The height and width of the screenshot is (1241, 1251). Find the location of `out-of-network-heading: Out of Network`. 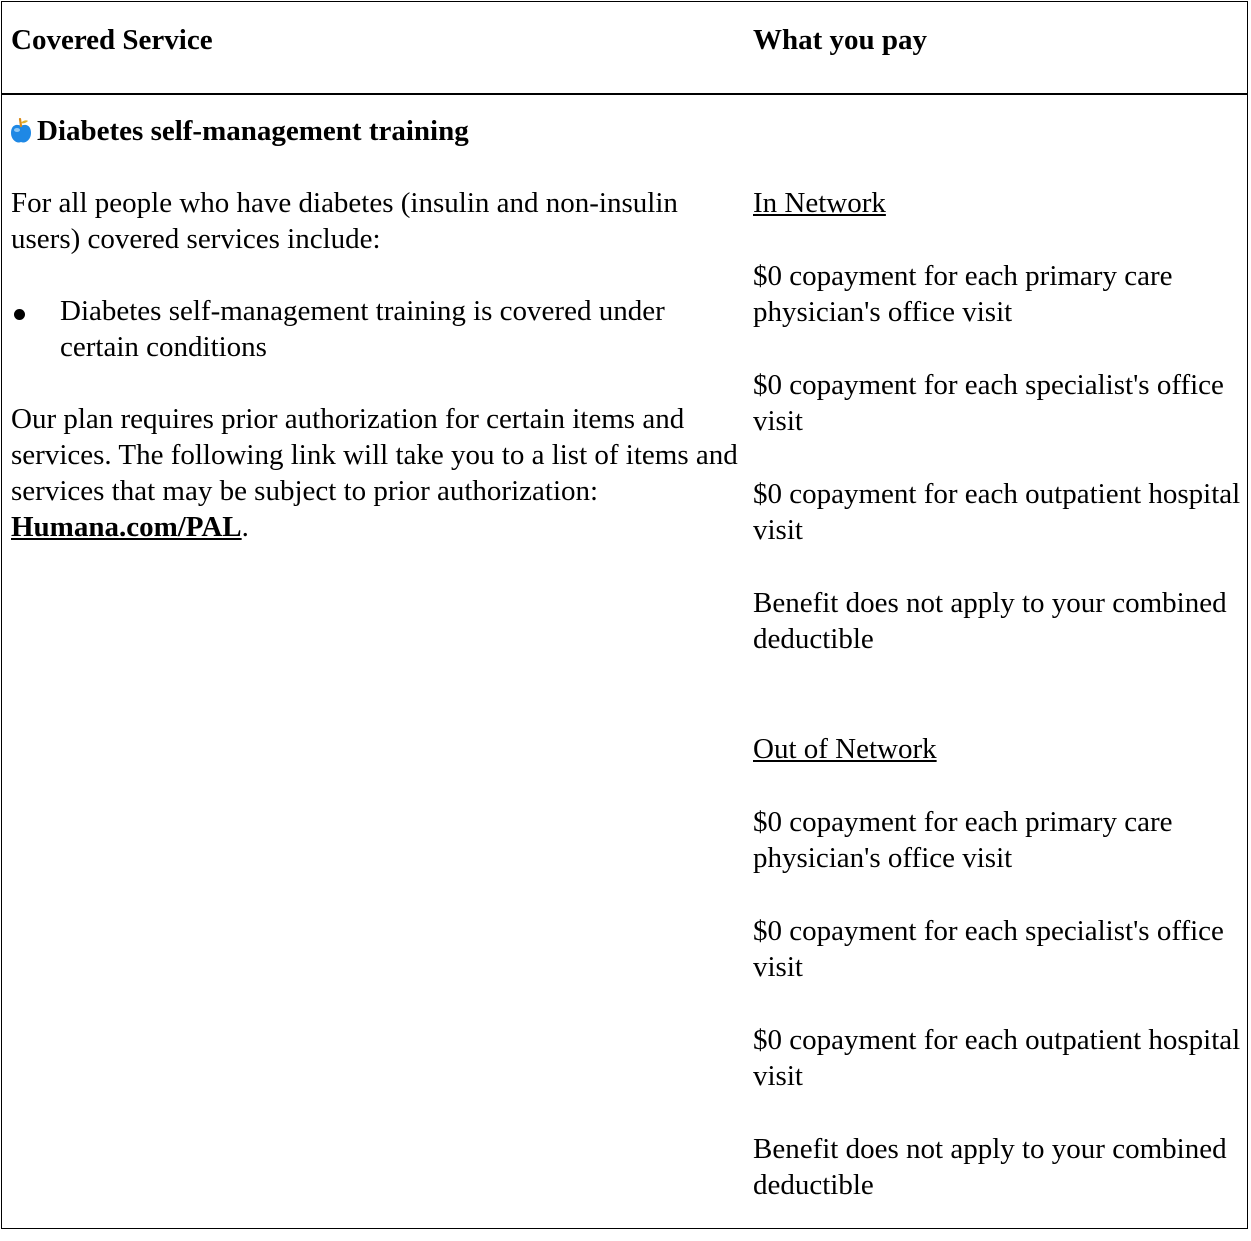

out-of-network-heading: Out of Network is located at coordinates (845, 749).